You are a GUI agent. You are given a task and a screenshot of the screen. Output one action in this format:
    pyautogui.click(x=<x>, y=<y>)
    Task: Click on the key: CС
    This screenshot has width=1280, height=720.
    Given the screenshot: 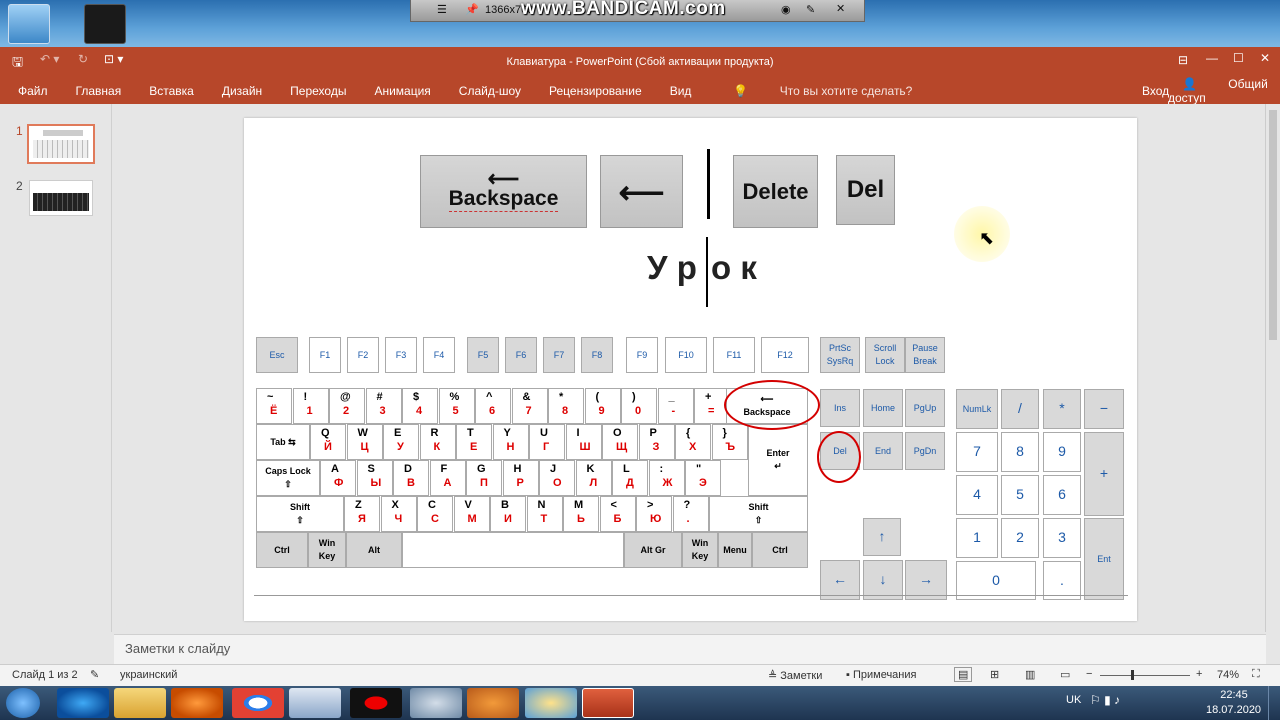 What is the action you would take?
    pyautogui.click(x=435, y=514)
    